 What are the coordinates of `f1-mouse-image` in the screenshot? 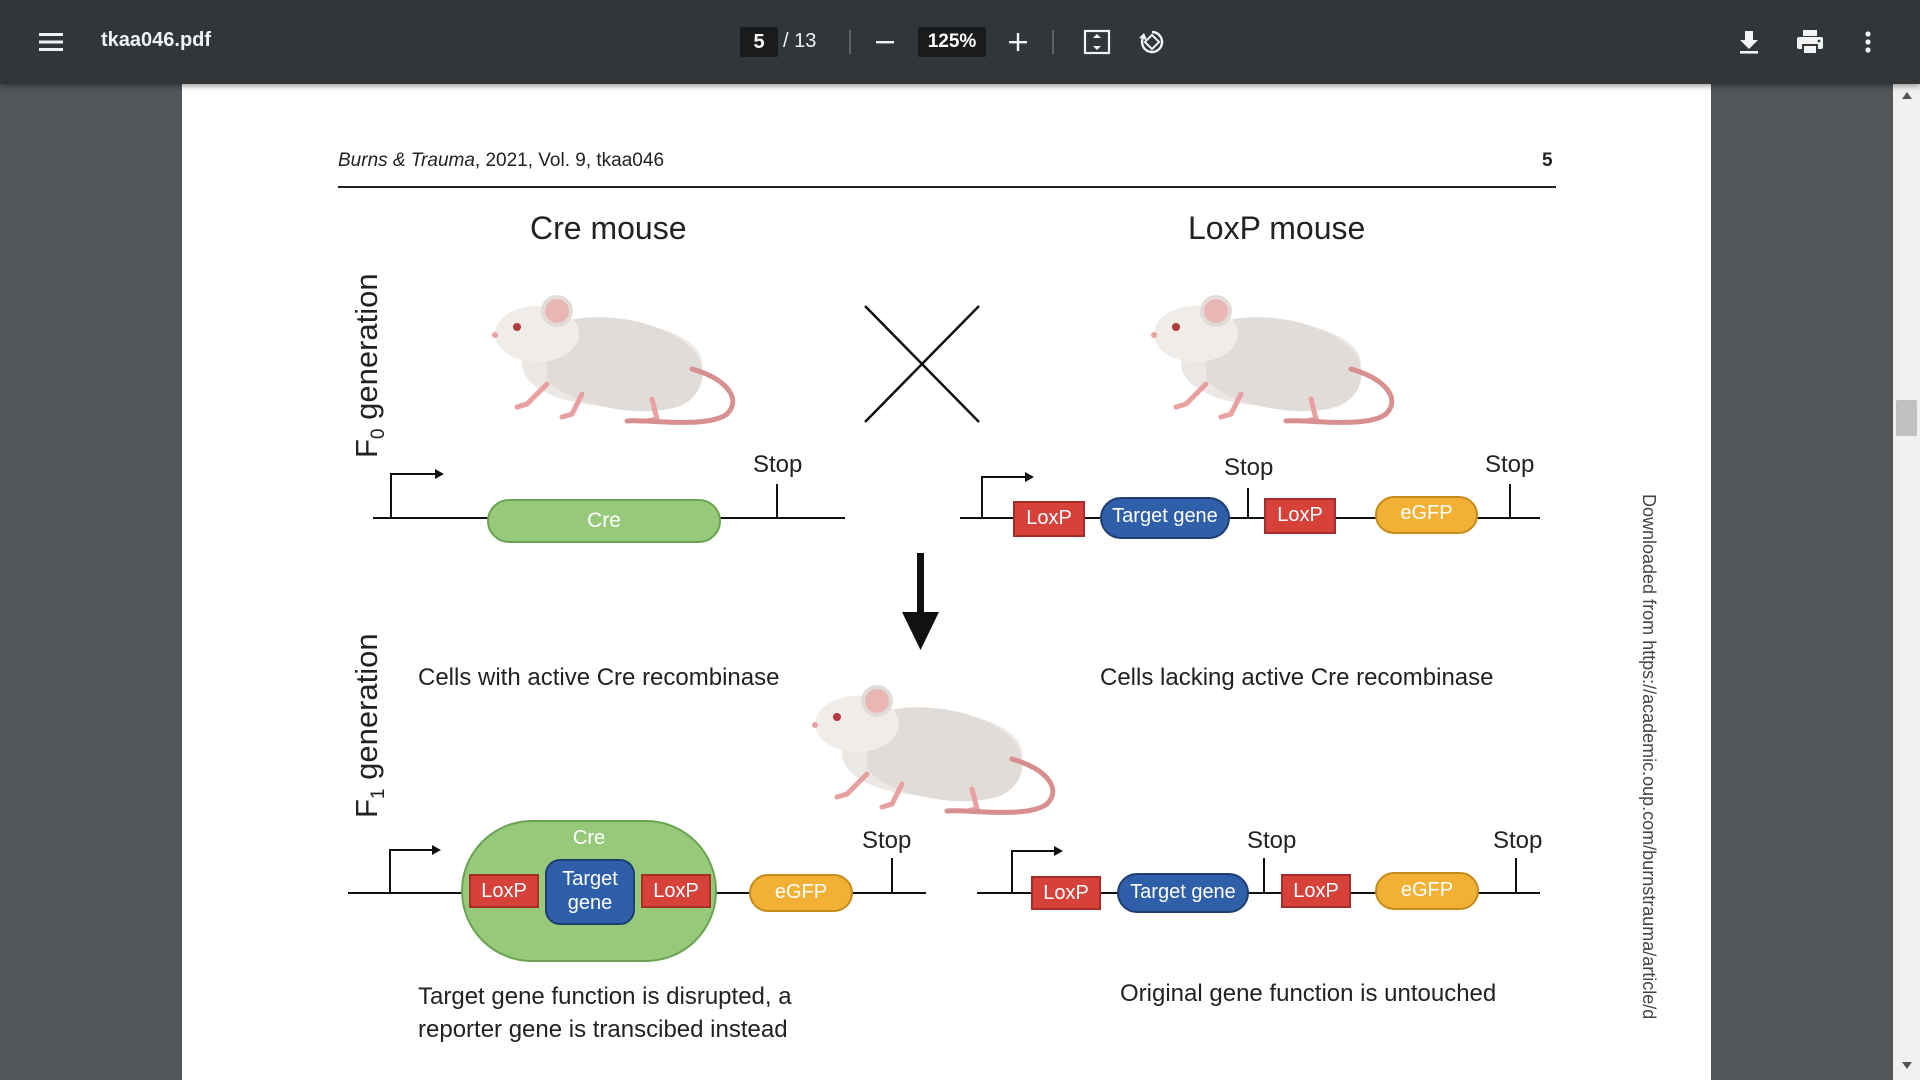 It's located at (932, 749).